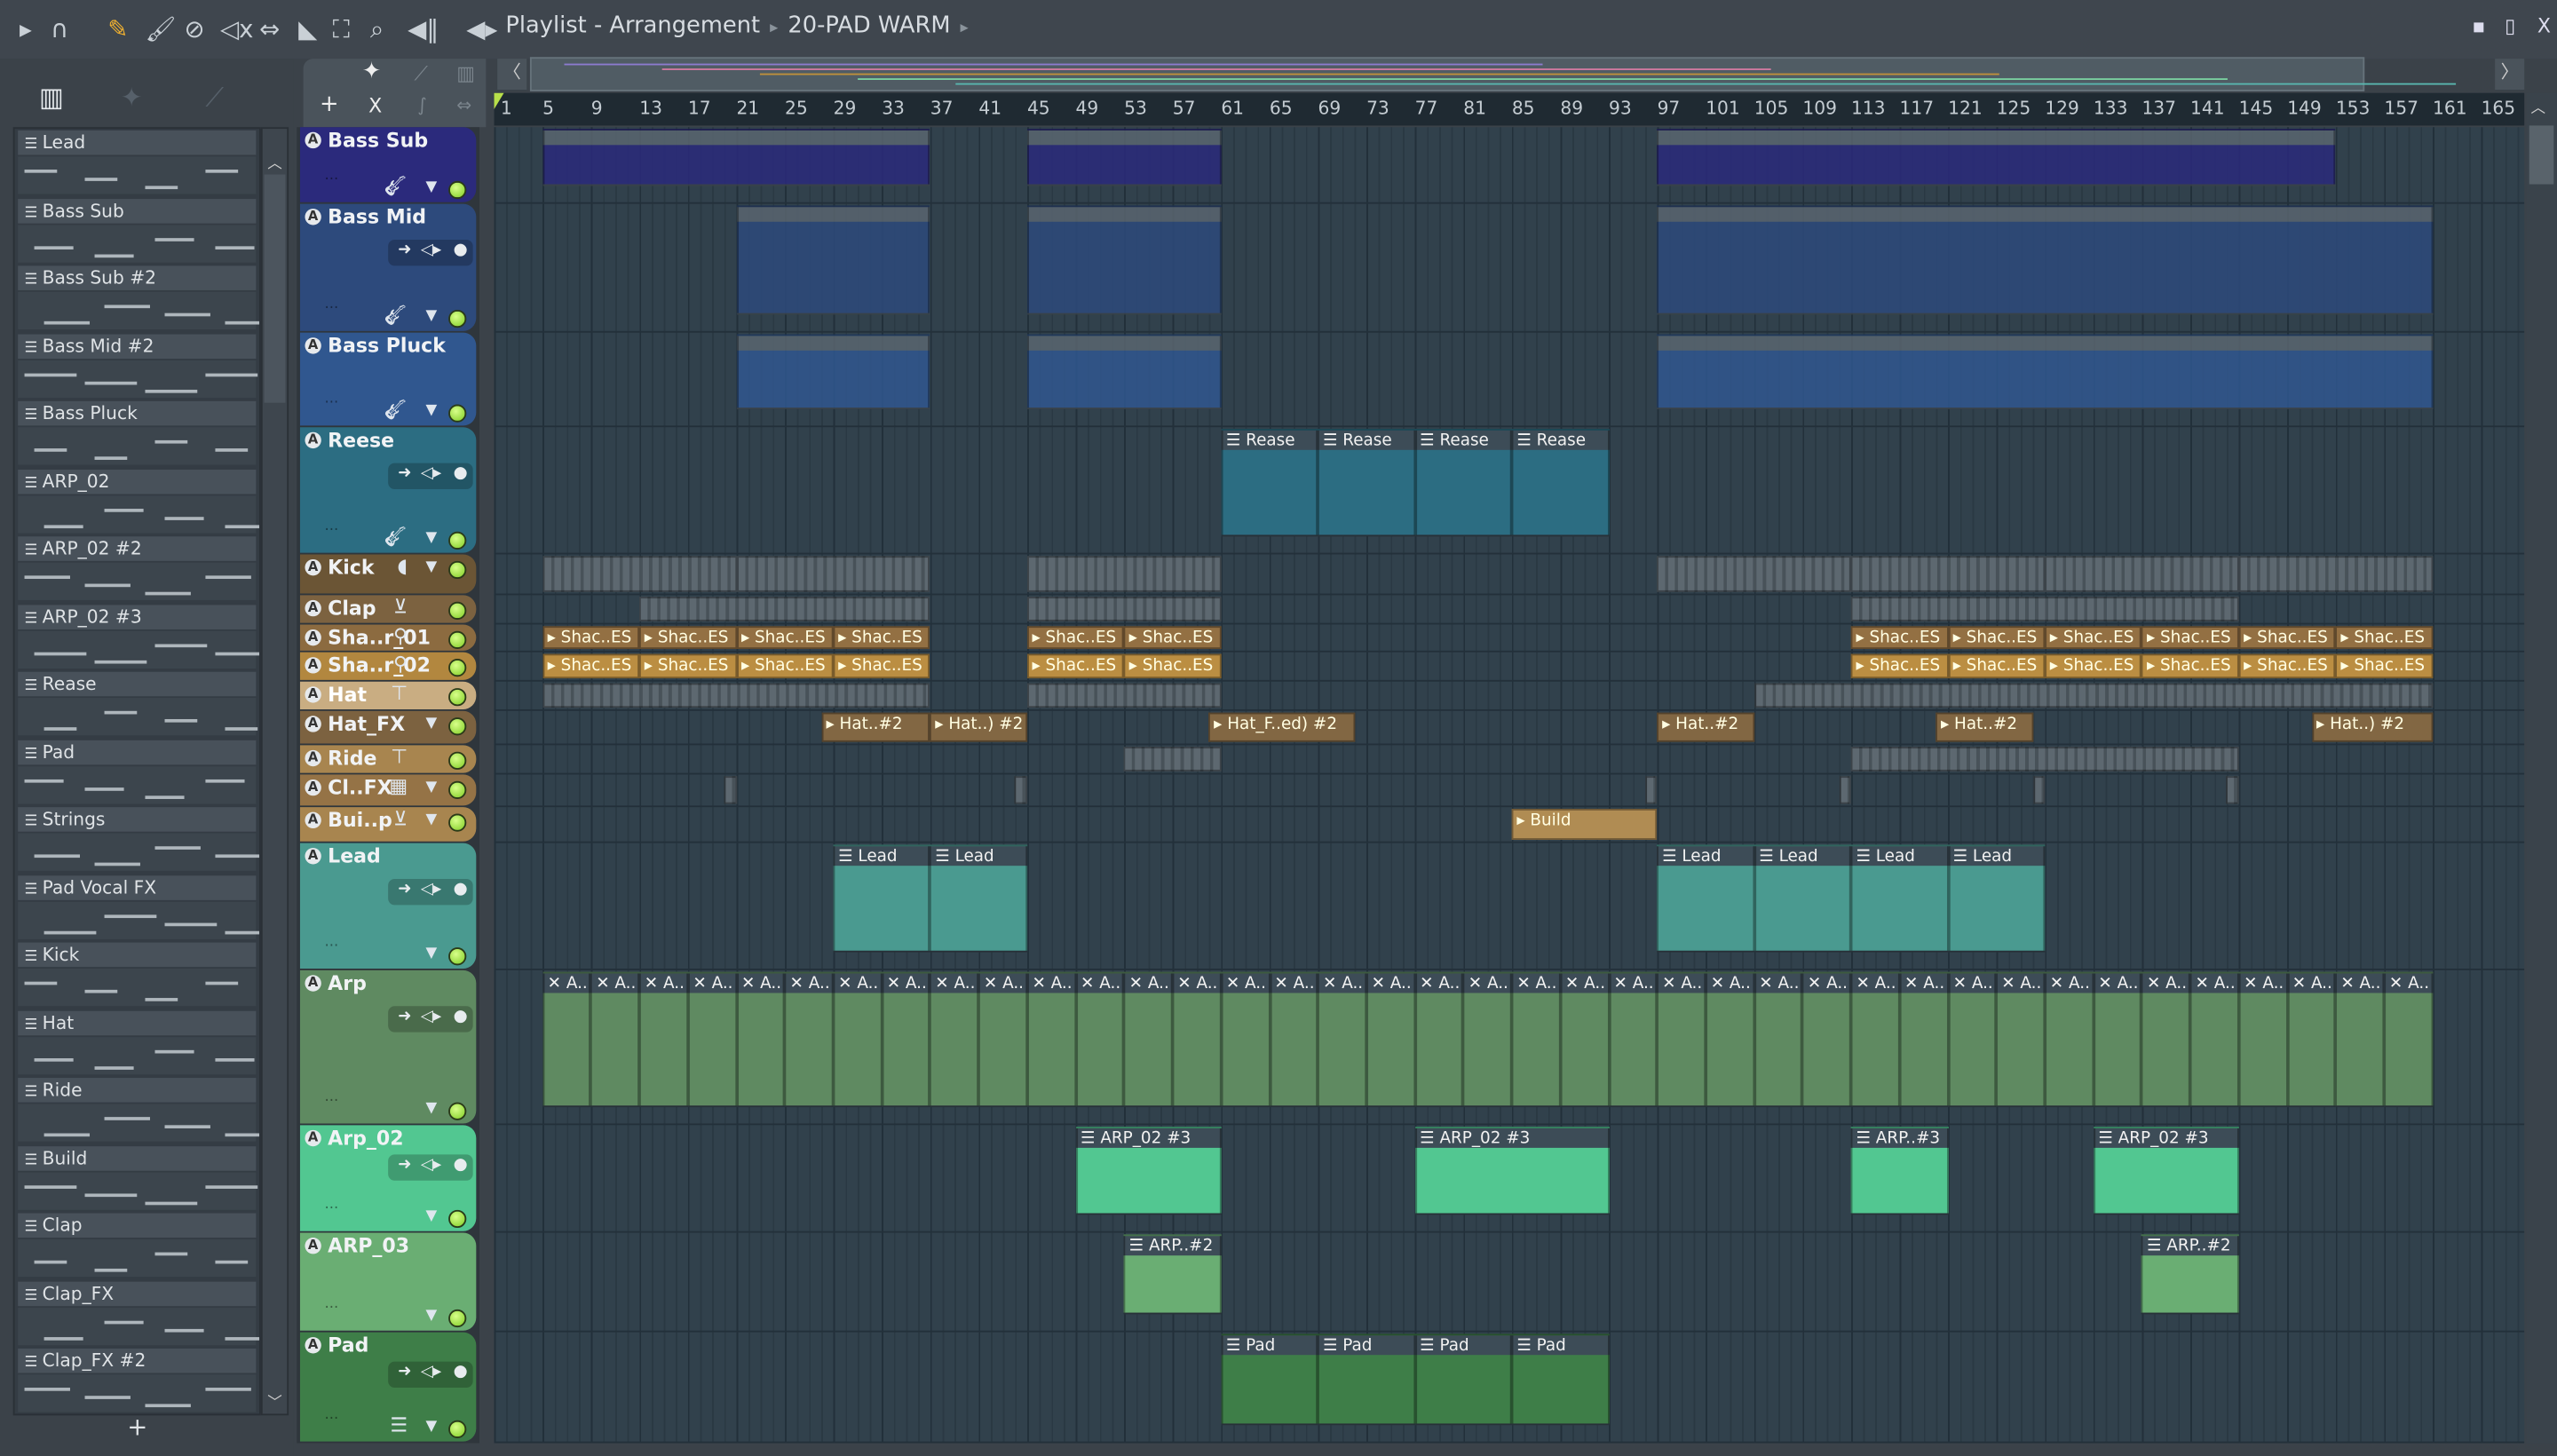  What do you see at coordinates (160, 29) in the screenshot?
I see `paint-brush-icon: 🖌︎` at bounding box center [160, 29].